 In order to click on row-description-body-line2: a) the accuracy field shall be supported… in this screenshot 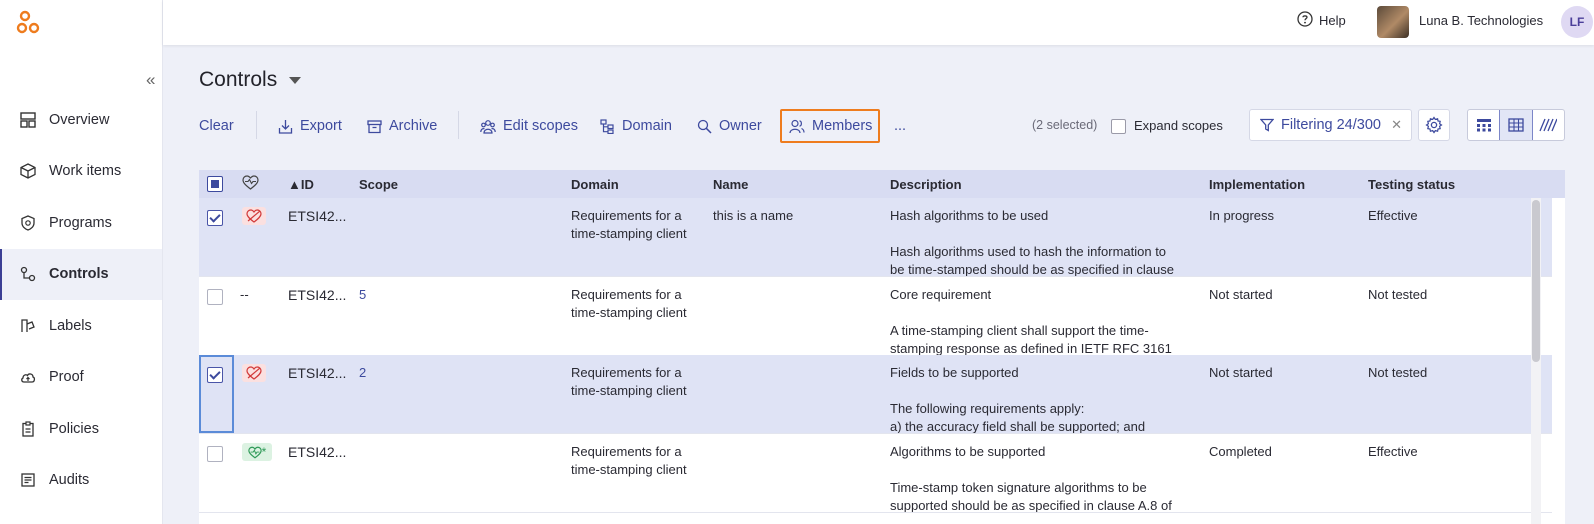, I will do `click(1018, 426)`.